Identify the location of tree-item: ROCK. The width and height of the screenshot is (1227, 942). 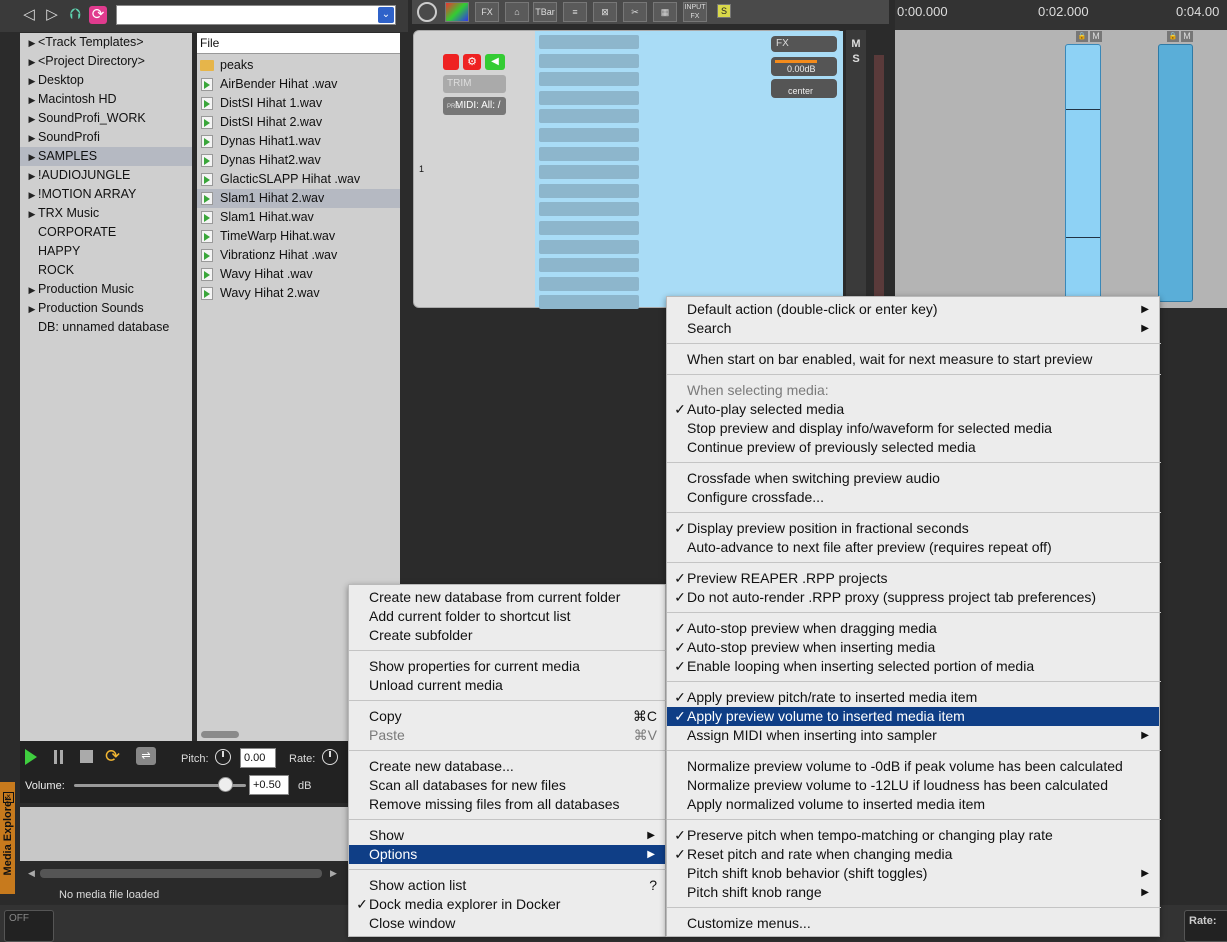
(106, 270).